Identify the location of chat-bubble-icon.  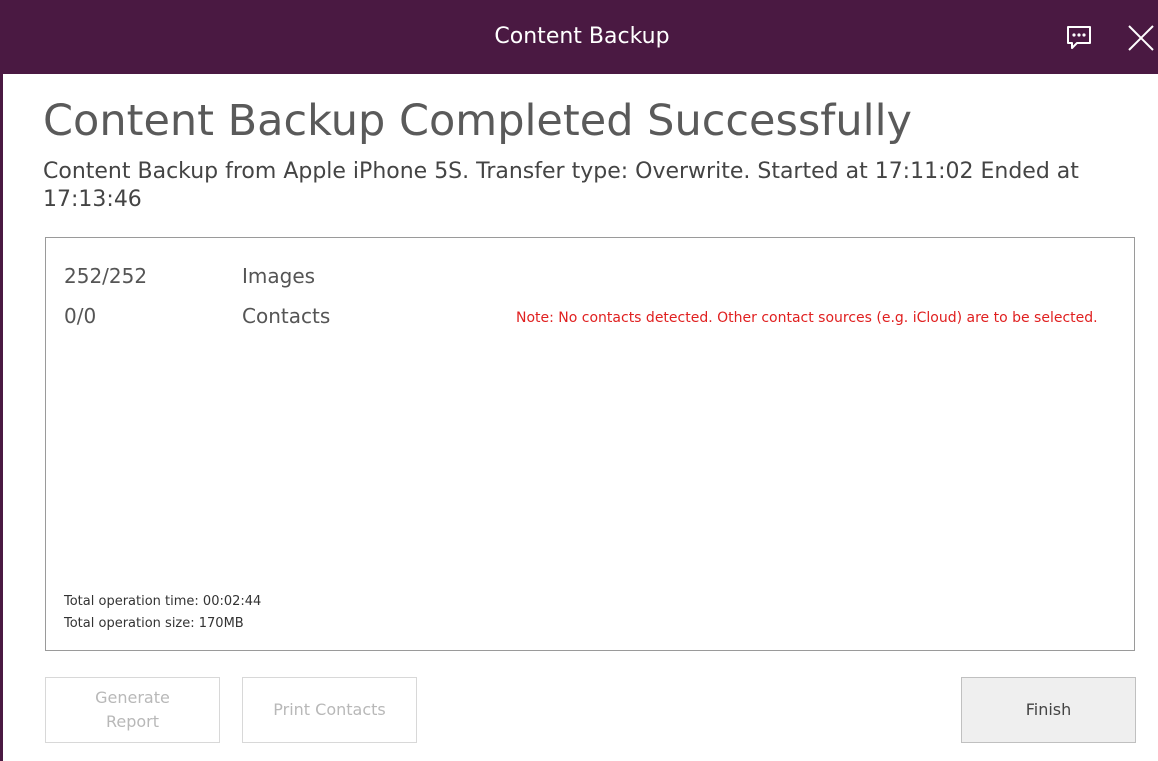
(1079, 37).